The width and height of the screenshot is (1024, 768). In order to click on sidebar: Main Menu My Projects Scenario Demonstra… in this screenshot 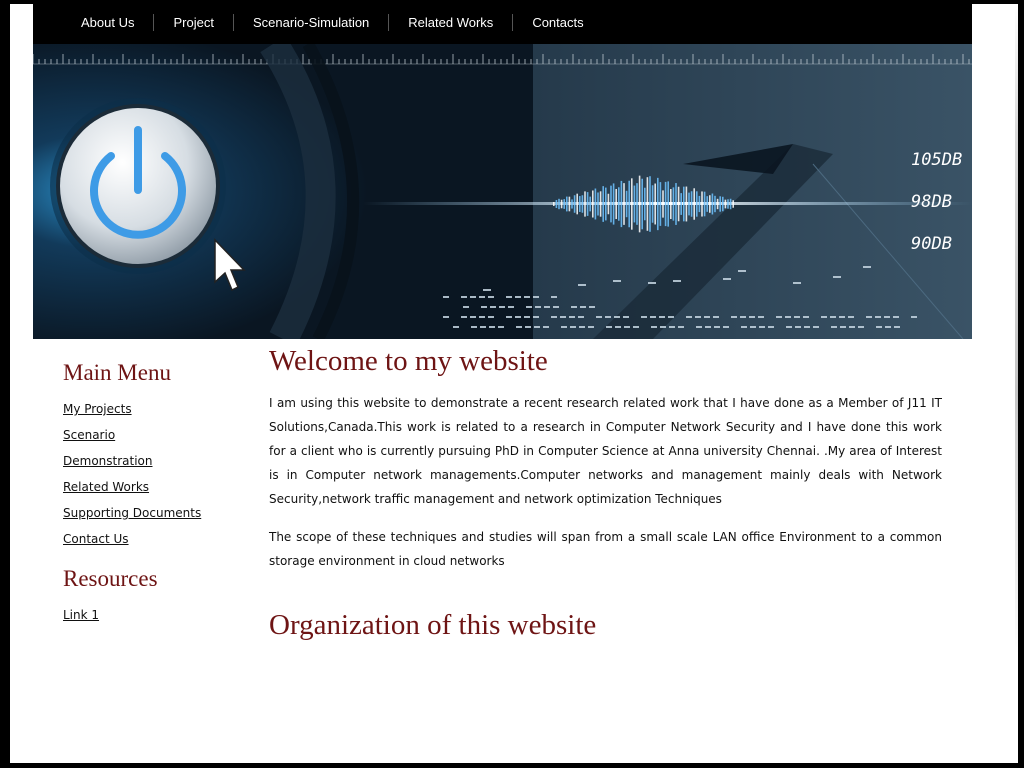, I will do `click(158, 497)`.